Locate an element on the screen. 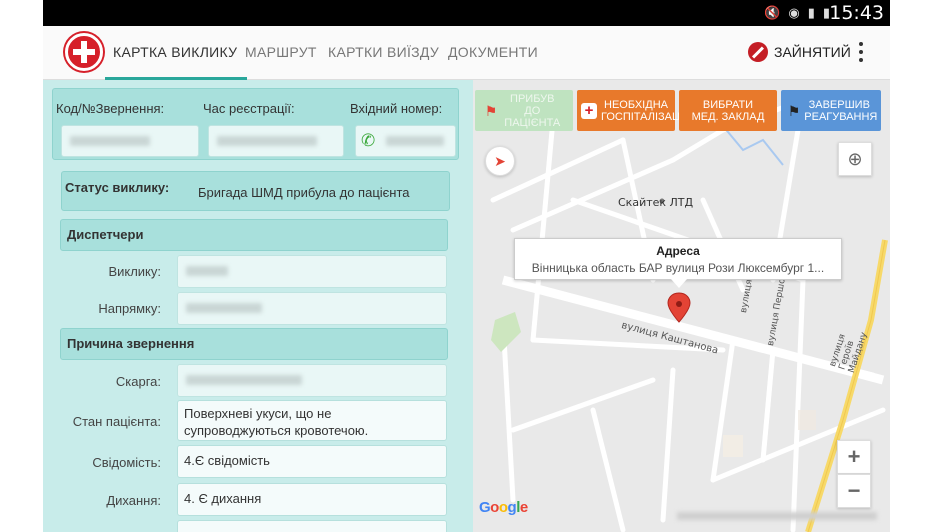 Image resolution: width=933 pixels, height=532 pixels. ambulance-logo-icon is located at coordinates (84, 52).